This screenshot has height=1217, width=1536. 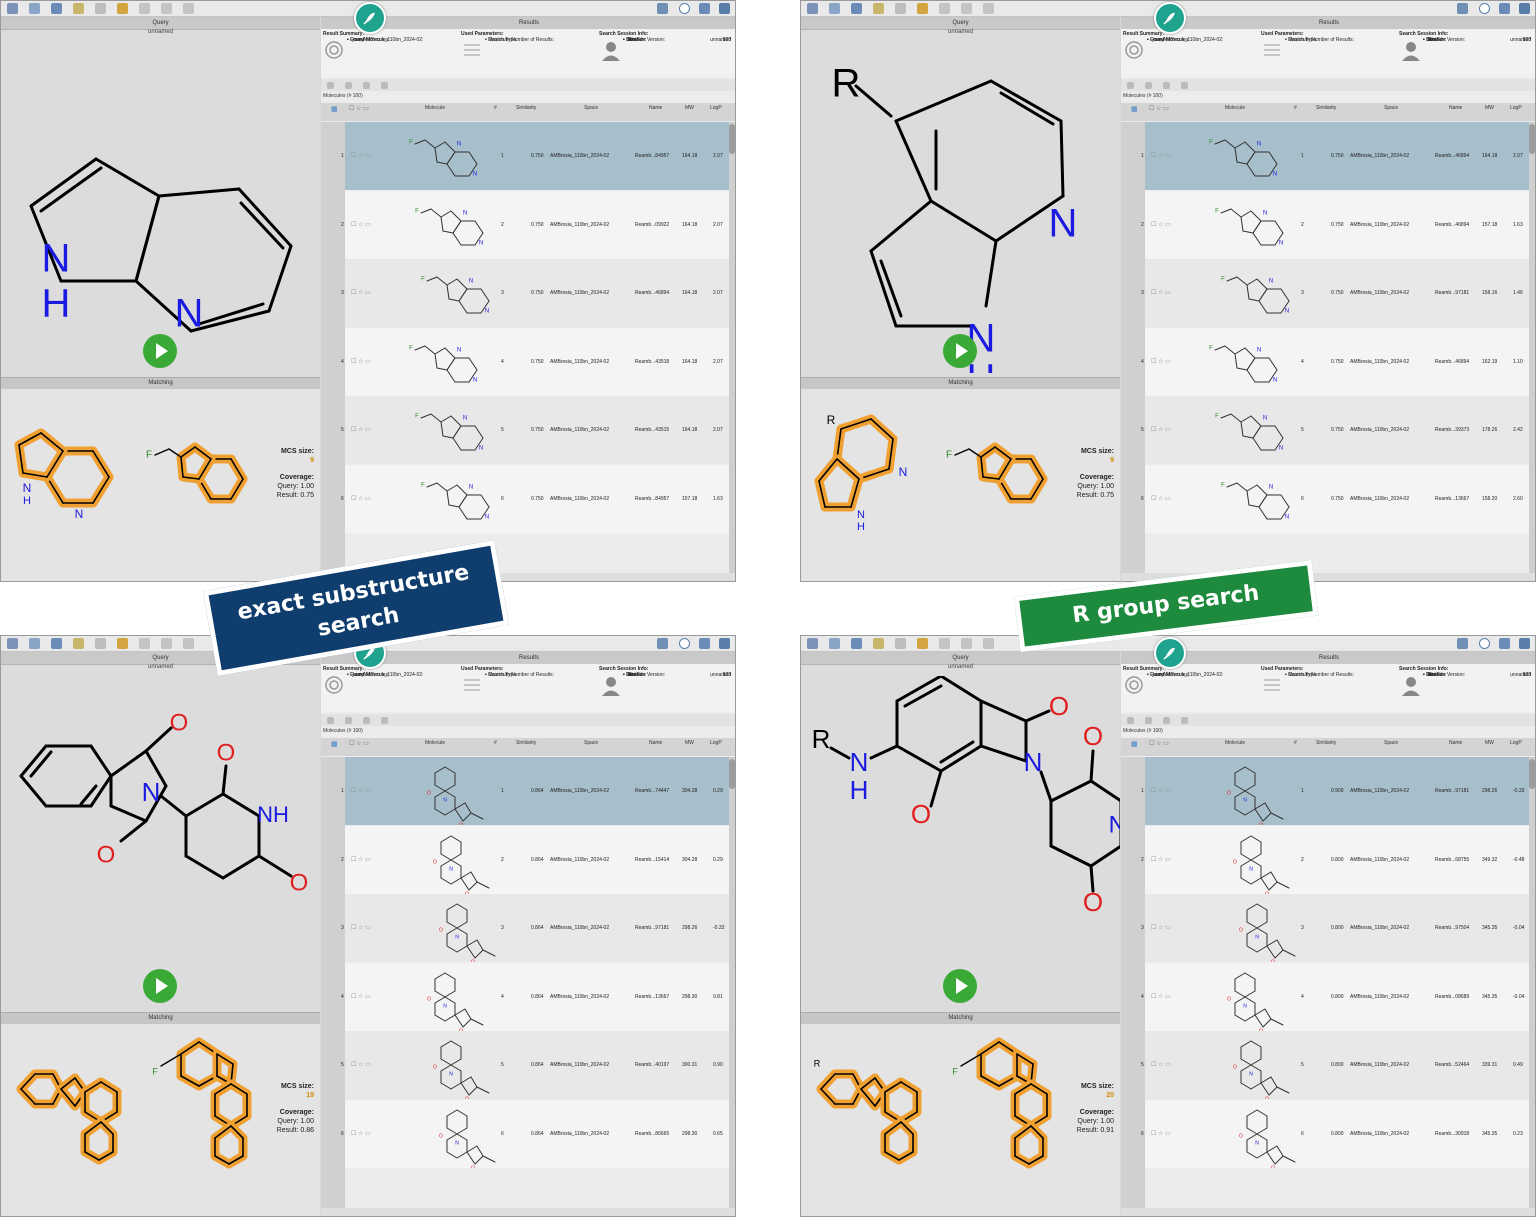 What do you see at coordinates (960, 221) in the screenshot?
I see `query-molecule-canvas: RNNH` at bounding box center [960, 221].